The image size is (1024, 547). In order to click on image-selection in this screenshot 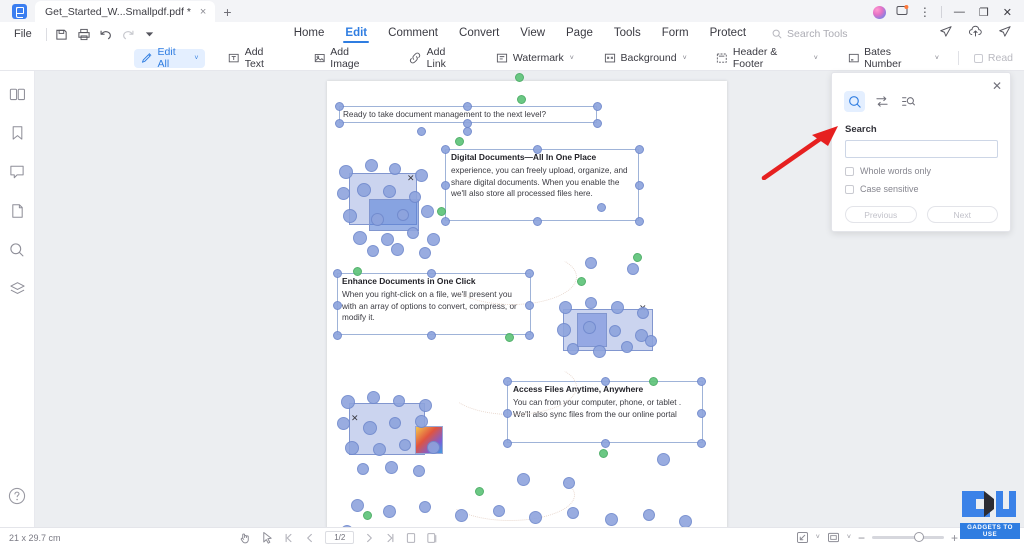, I will do `click(387, 429)`.